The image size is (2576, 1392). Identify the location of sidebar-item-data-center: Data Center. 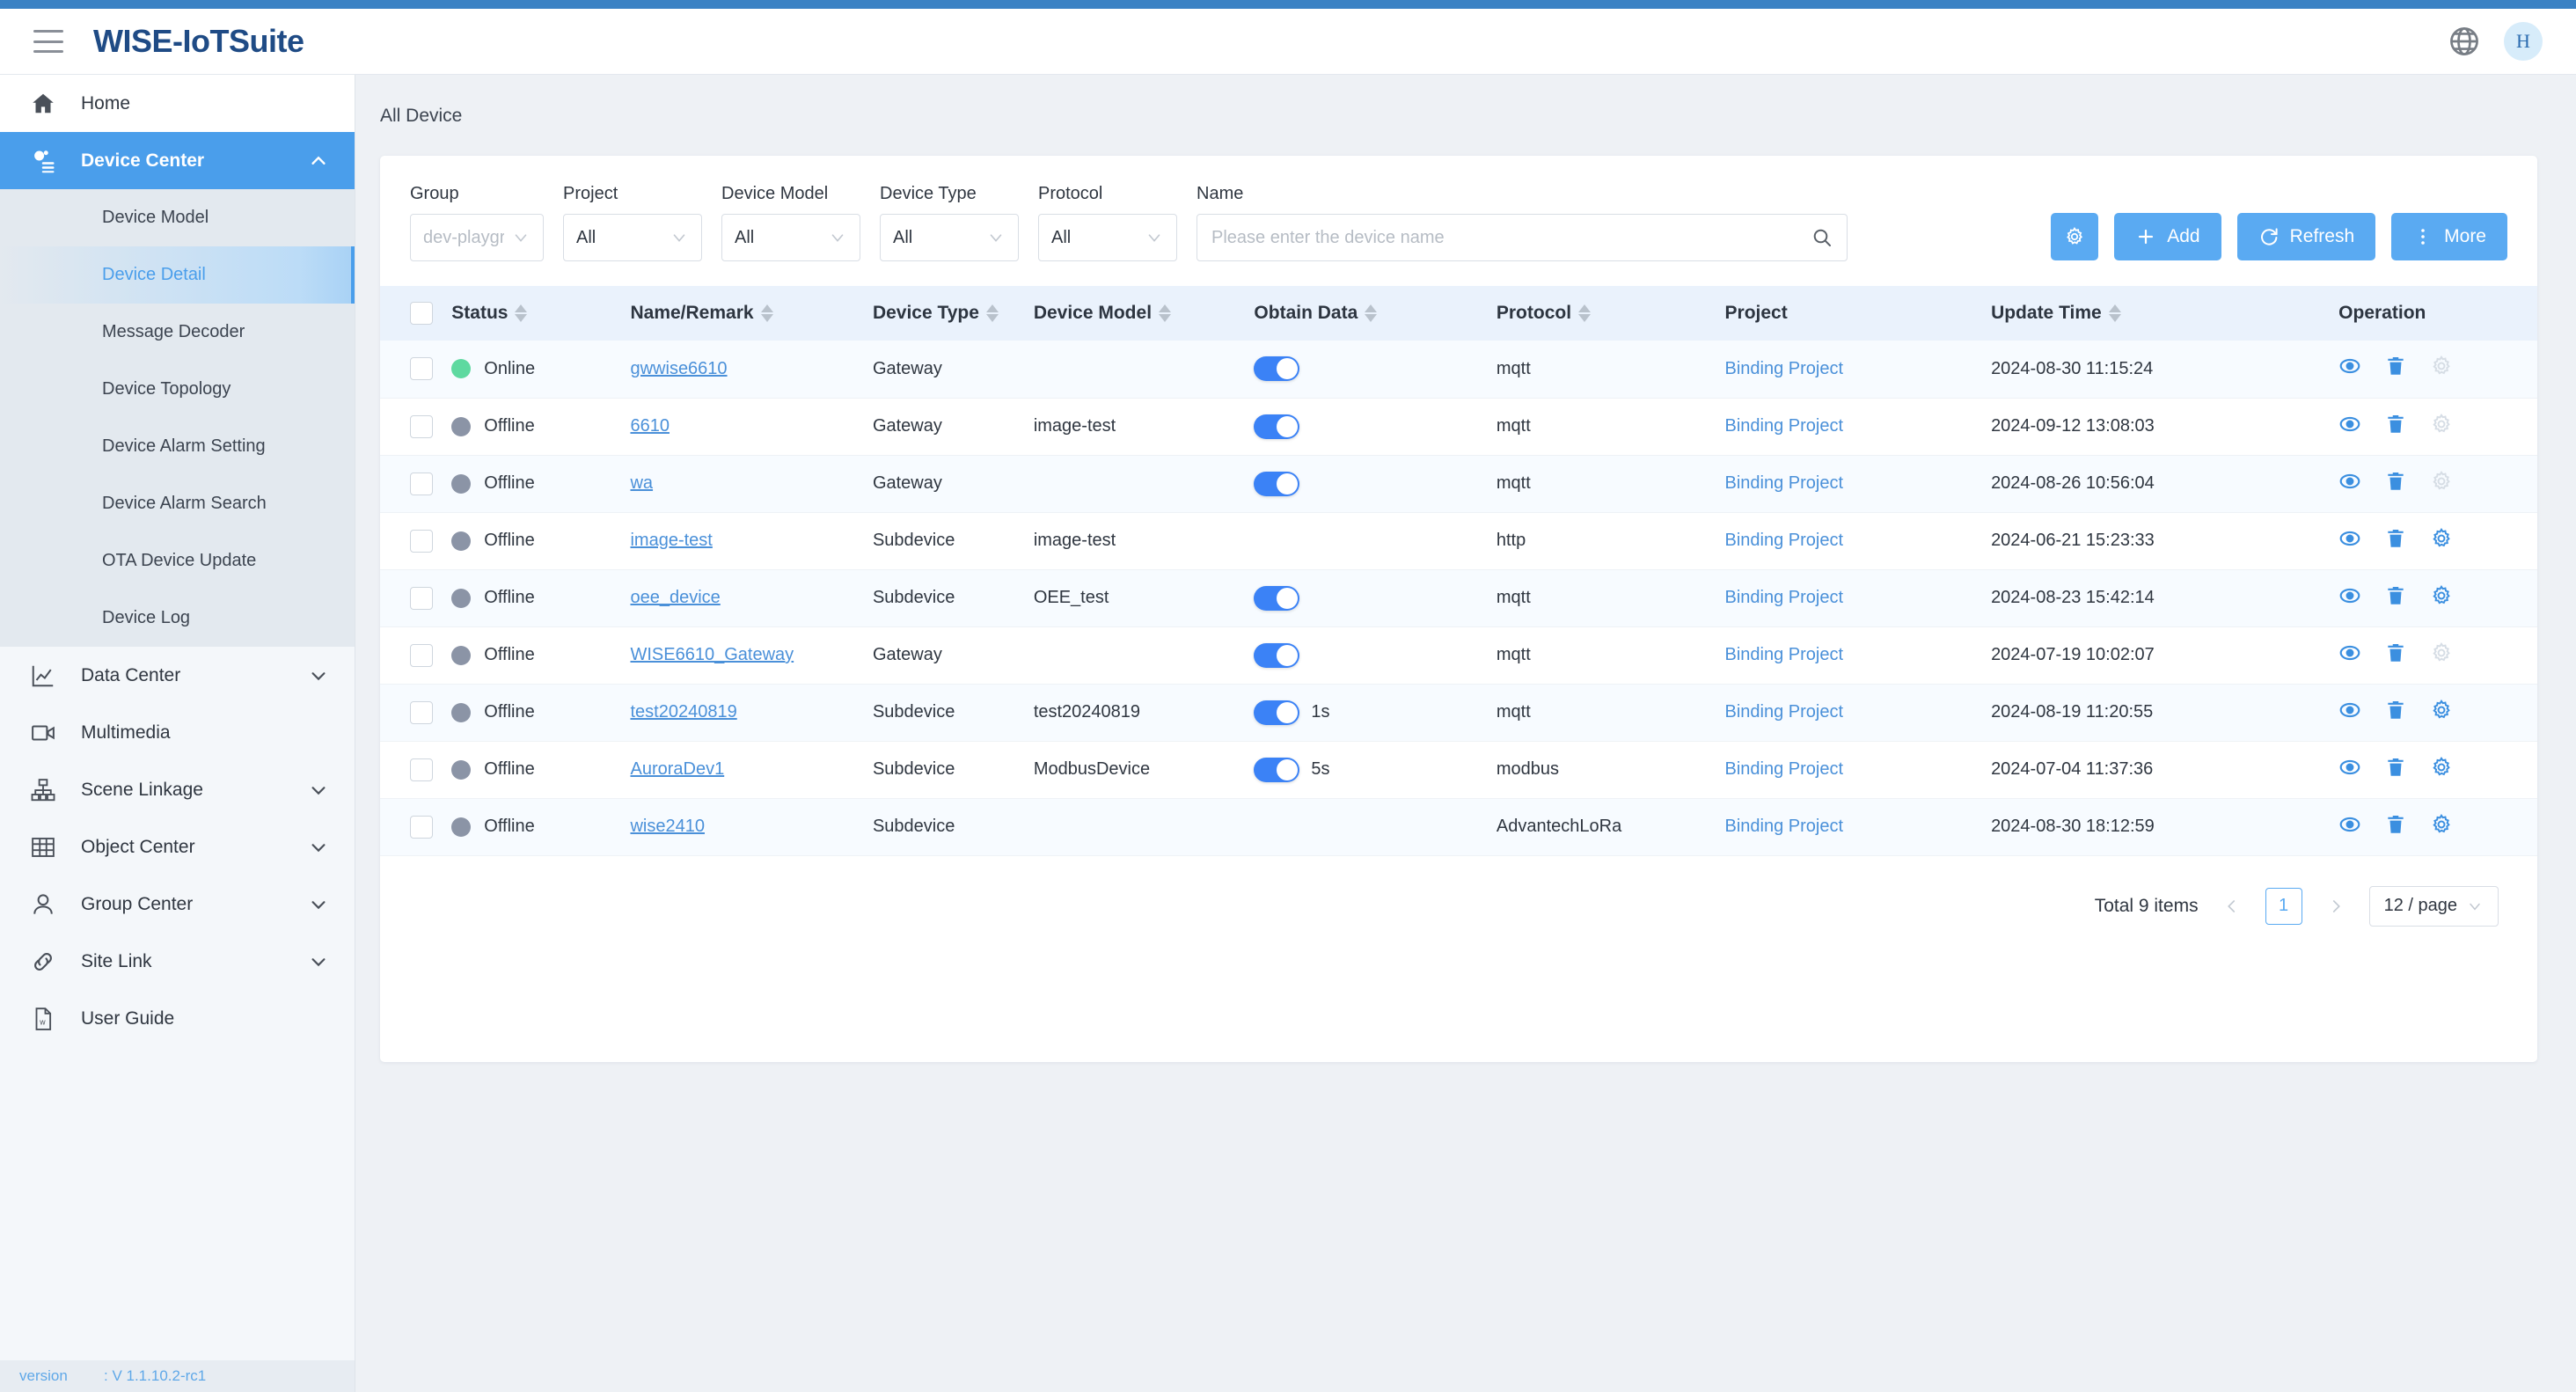
(177, 675).